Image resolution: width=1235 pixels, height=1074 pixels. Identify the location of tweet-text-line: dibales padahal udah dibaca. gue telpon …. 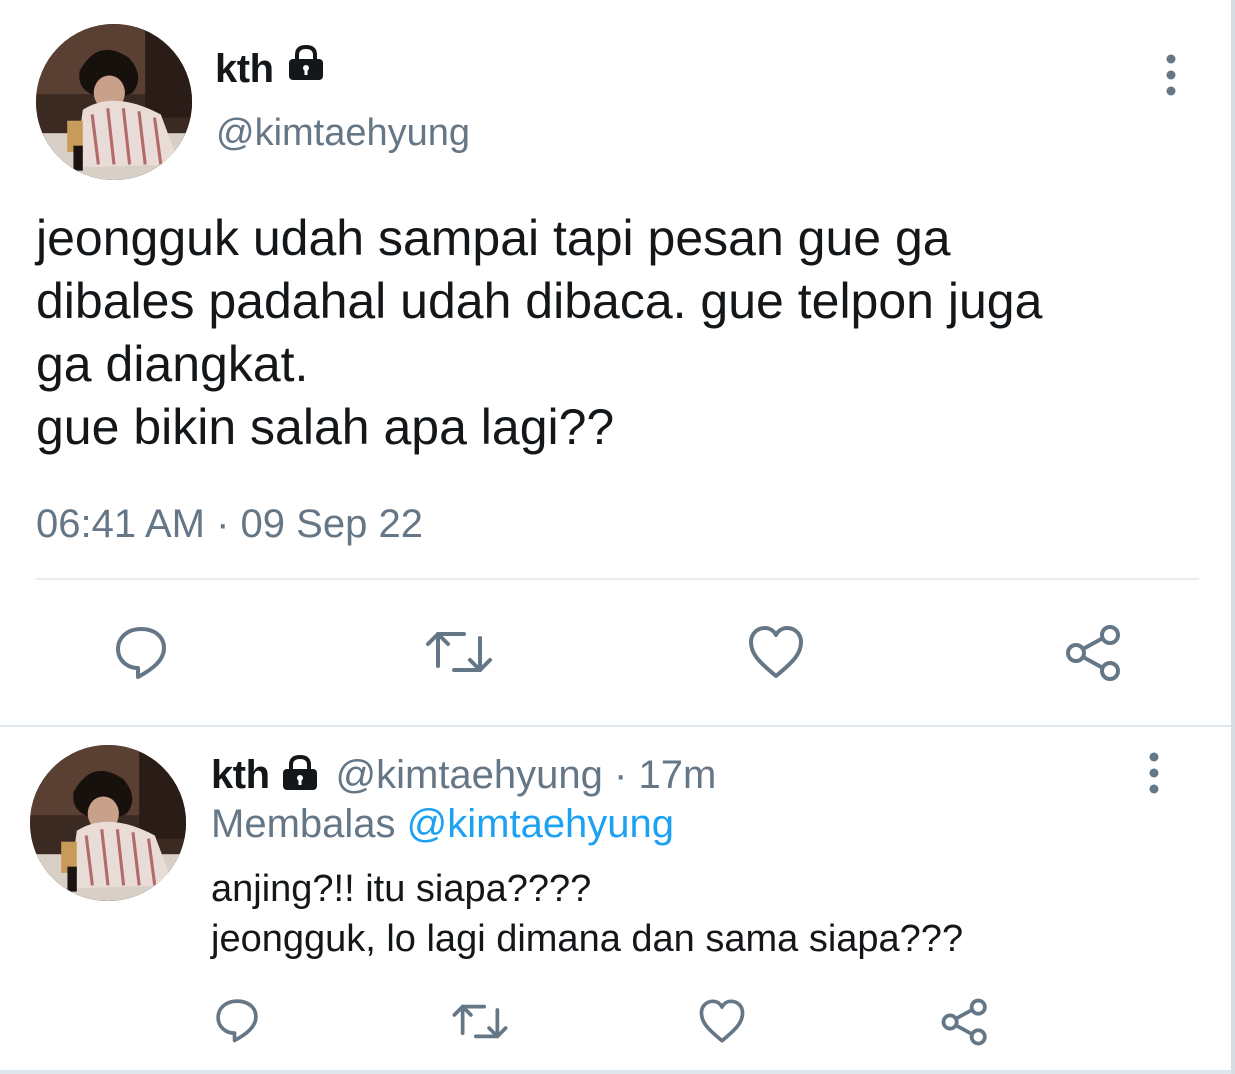
(539, 301).